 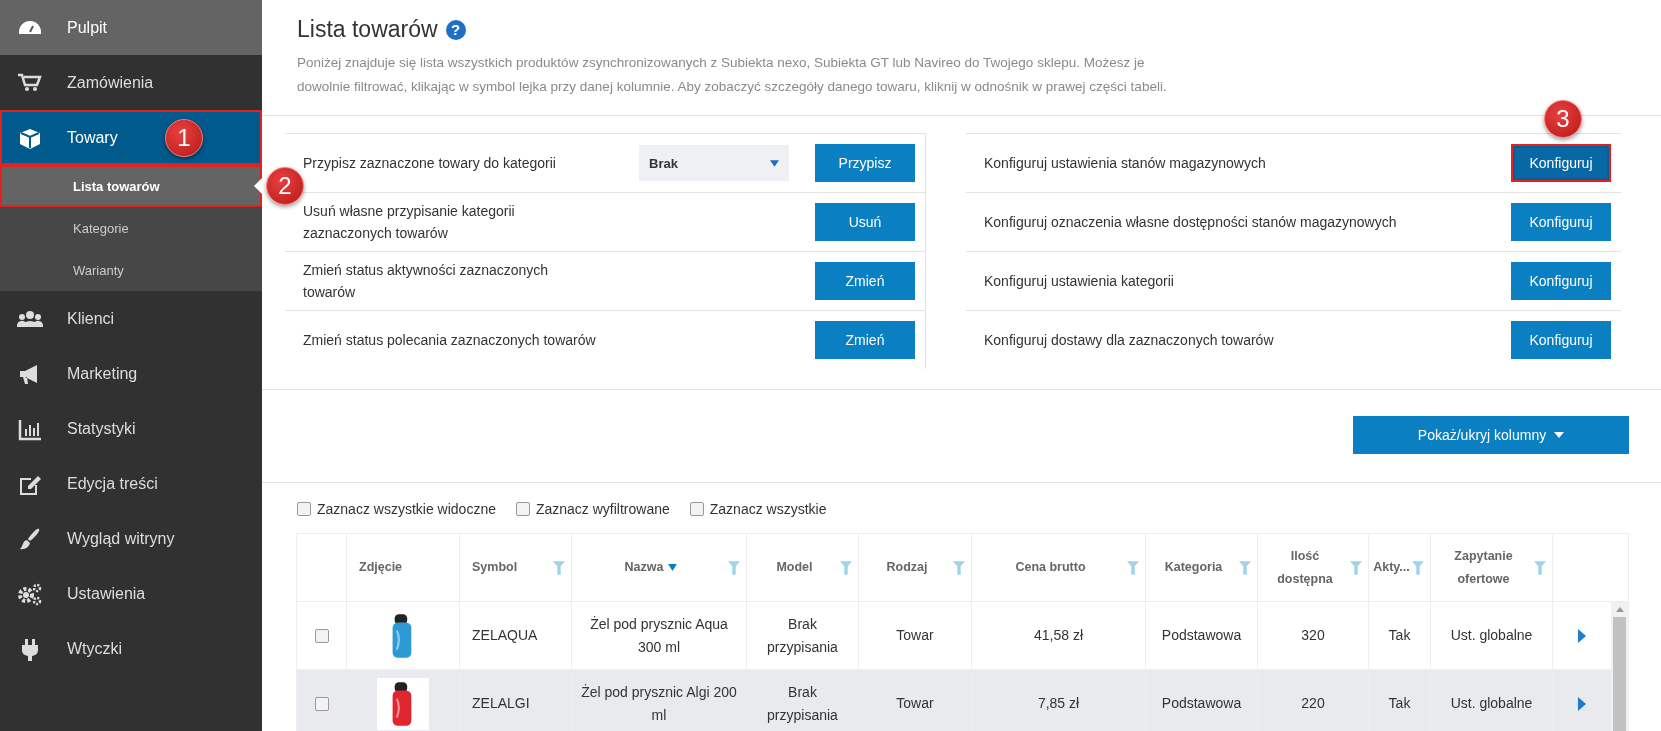 I want to click on column-header: Kategoria, so click(x=1202, y=568).